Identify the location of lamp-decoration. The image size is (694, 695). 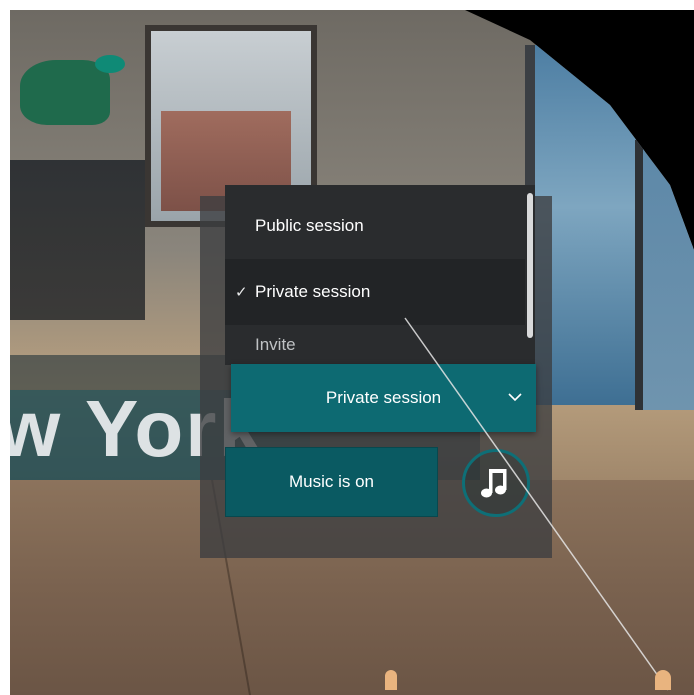
(110, 64).